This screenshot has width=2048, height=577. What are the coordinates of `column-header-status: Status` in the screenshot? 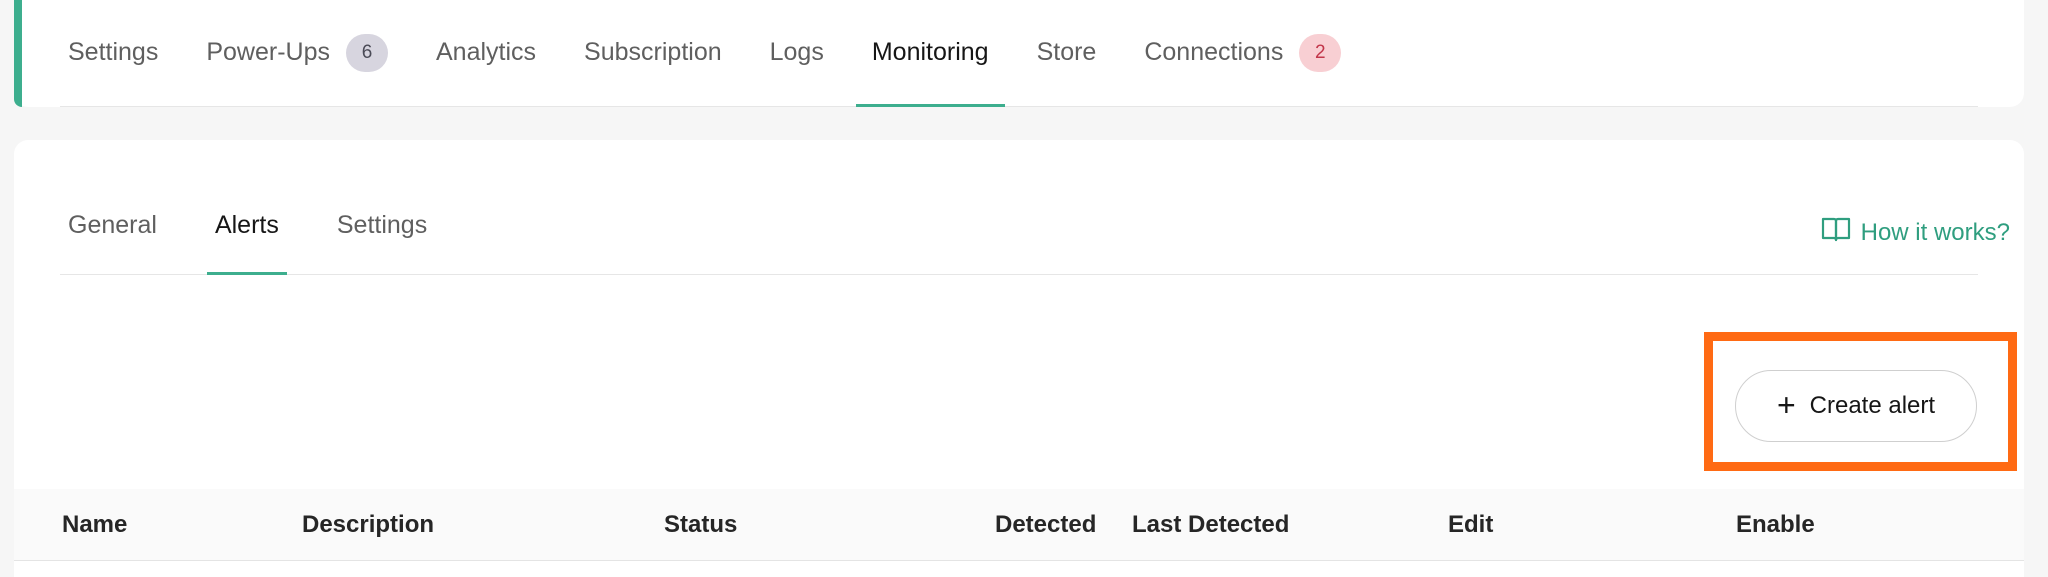 It's located at (701, 524).